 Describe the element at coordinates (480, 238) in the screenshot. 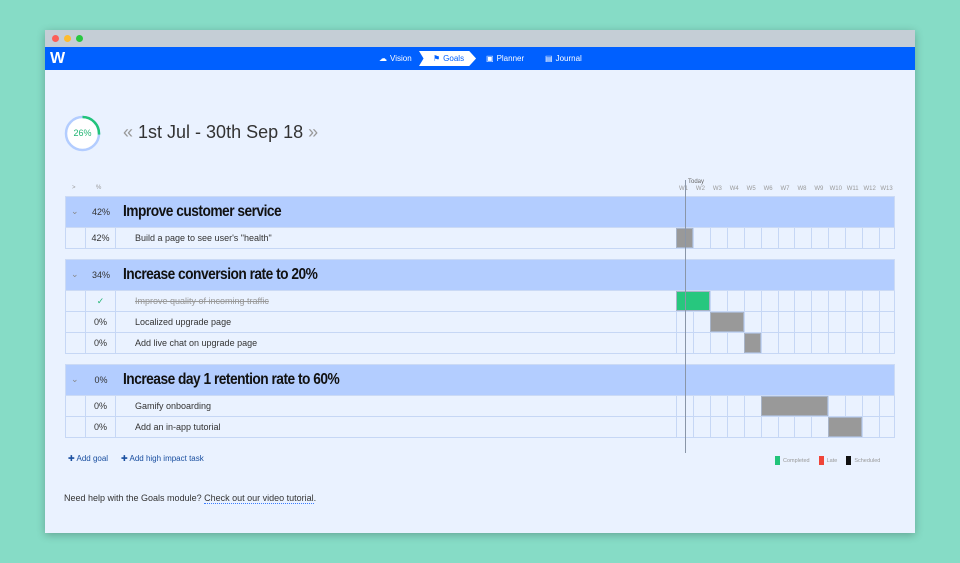

I see `task-row: 42% Build a page to see user's "health"` at that location.